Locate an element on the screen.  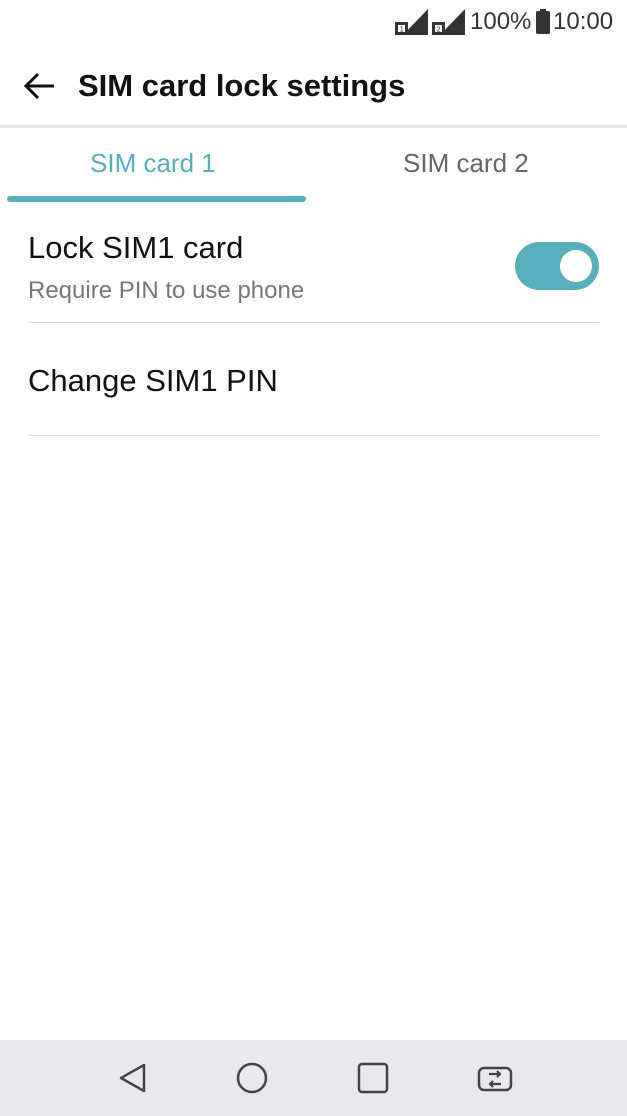
navigation-bar is located at coordinates (313, 1078).